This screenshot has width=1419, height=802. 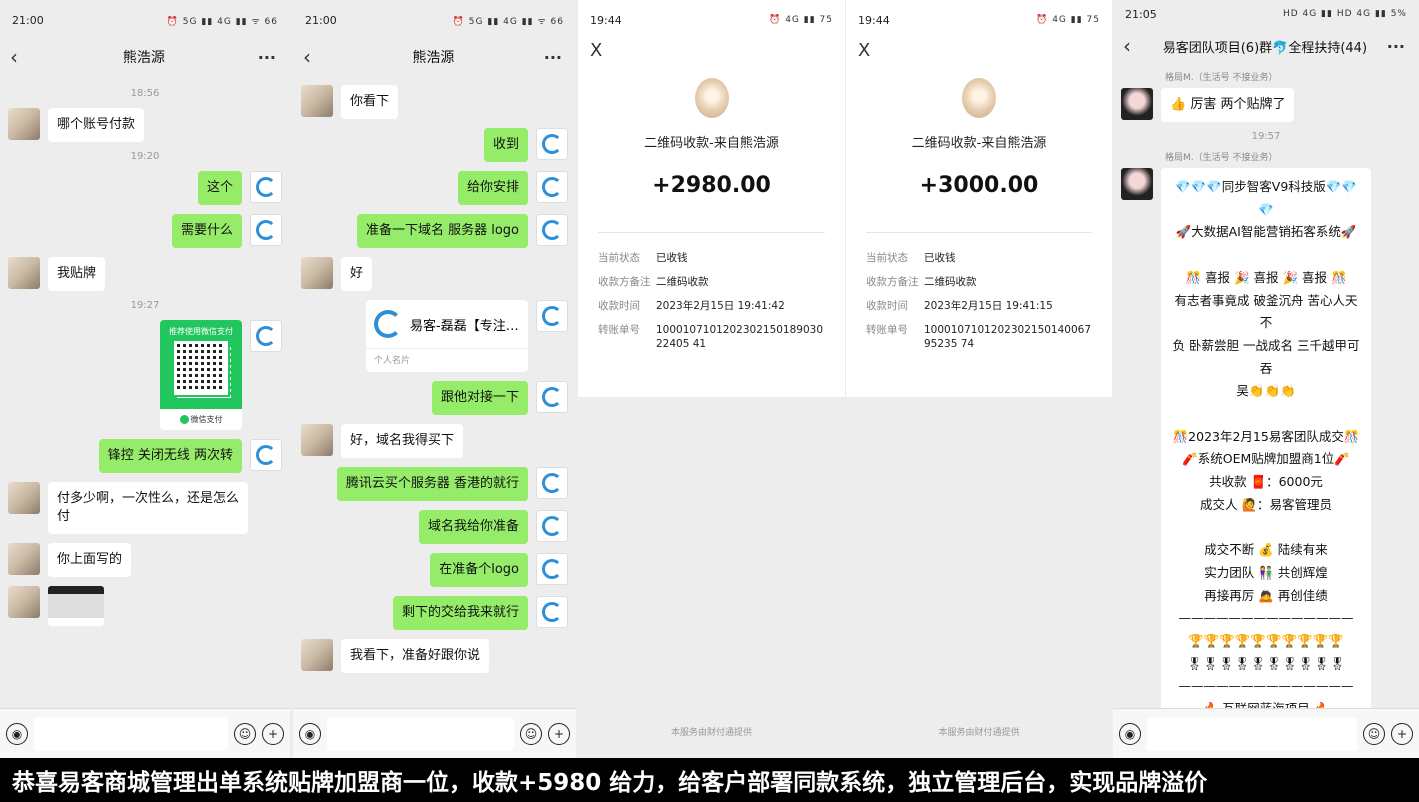 I want to click on message-row: 准备一下域名 服务器 logo, so click(x=434, y=231).